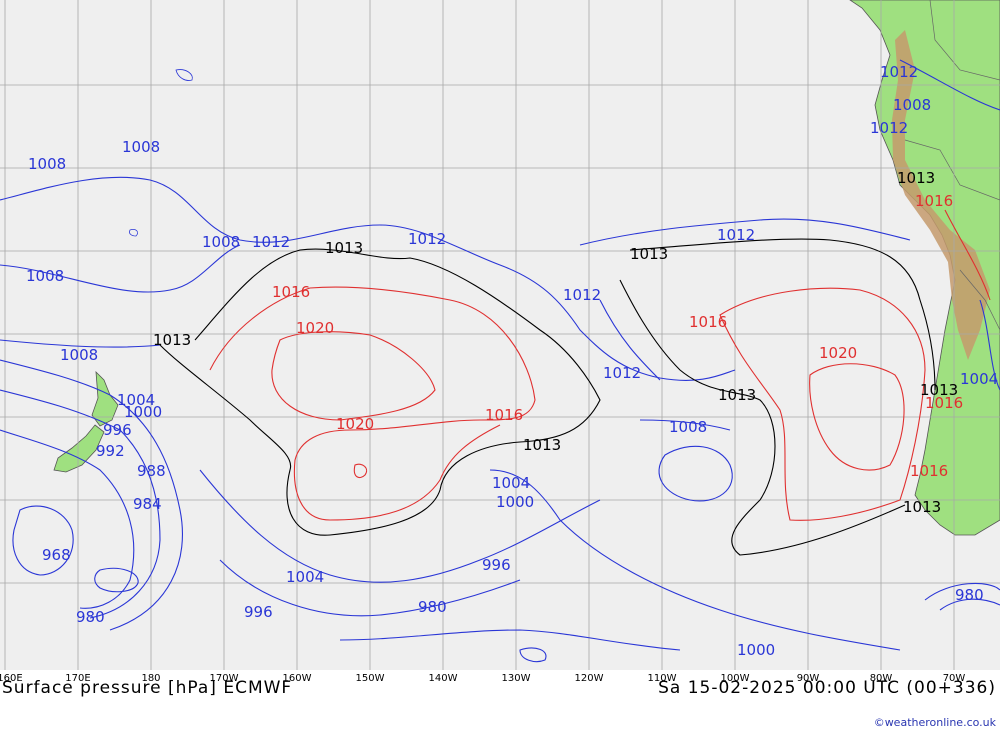  I want to click on credit-link: ©weatheronline.co.uk, so click(935, 722).